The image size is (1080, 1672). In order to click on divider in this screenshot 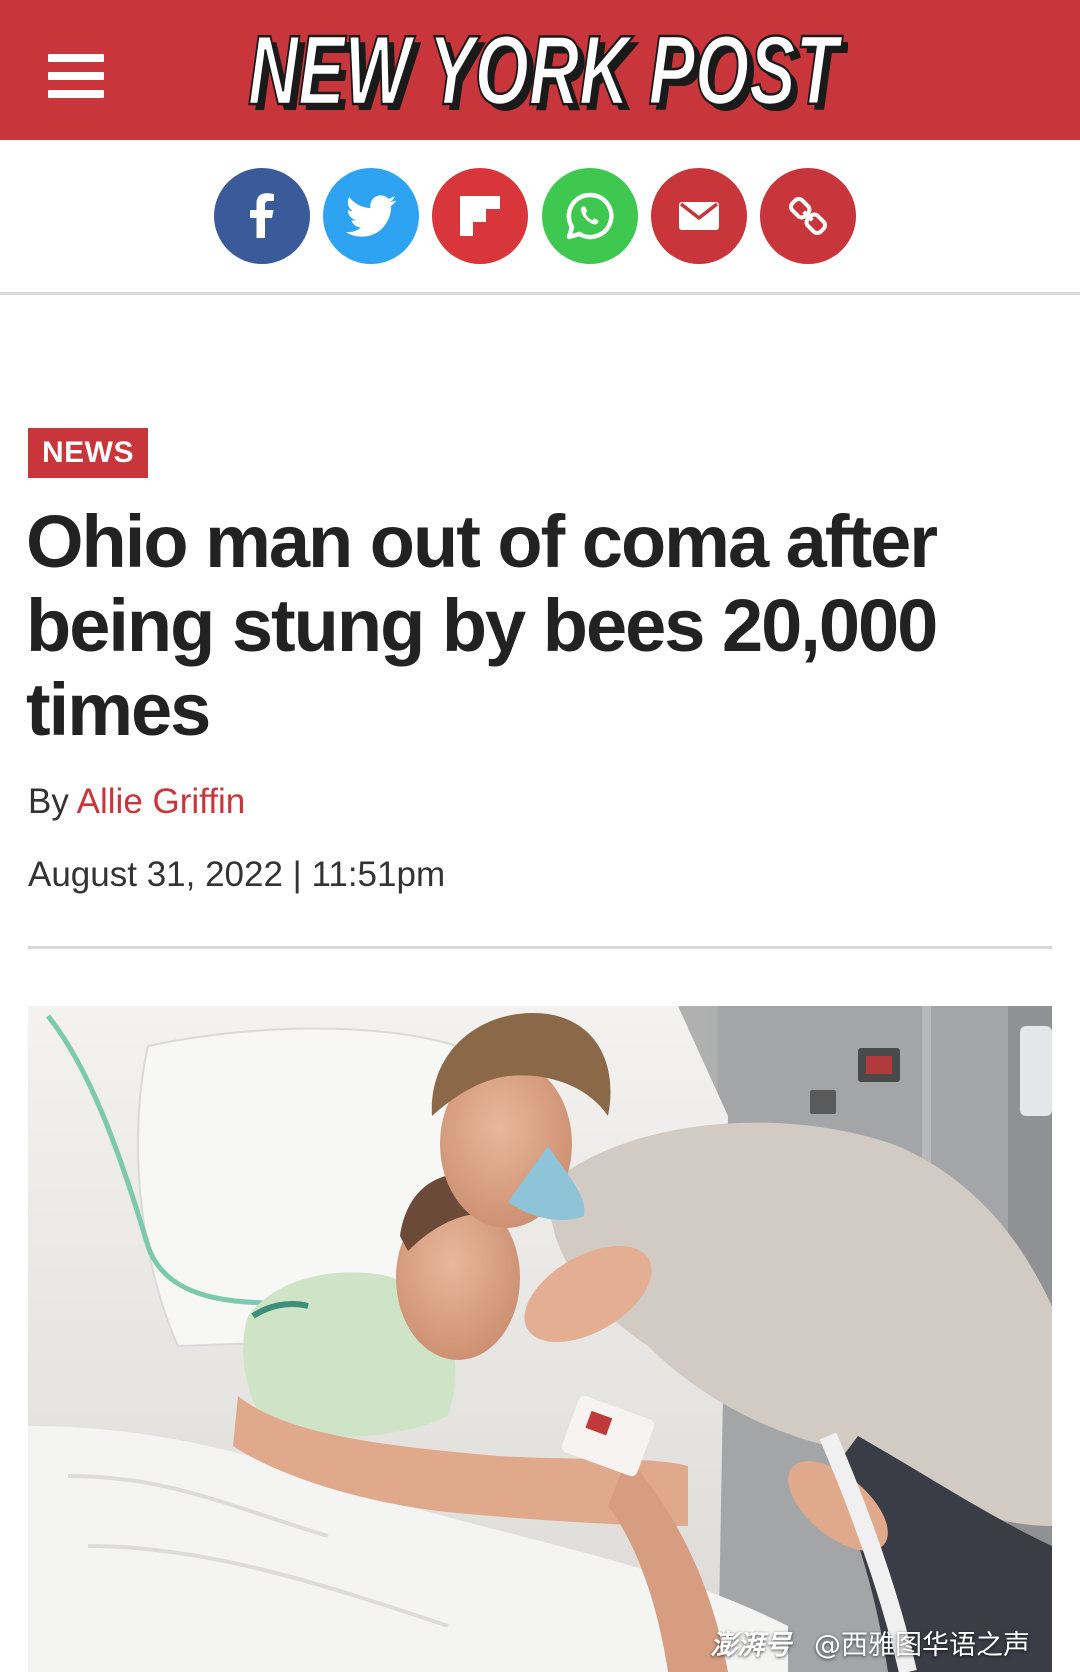, I will do `click(540, 947)`.